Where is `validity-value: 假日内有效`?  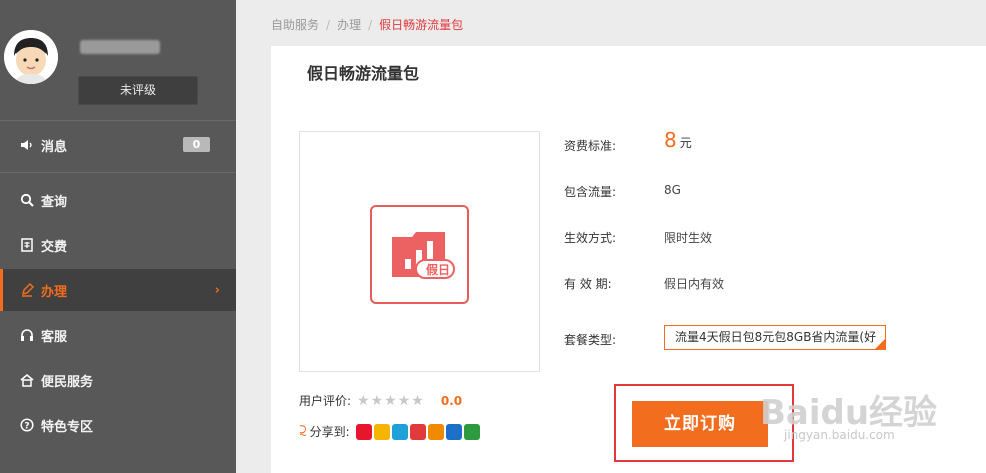 validity-value: 假日内有效 is located at coordinates (694, 284).